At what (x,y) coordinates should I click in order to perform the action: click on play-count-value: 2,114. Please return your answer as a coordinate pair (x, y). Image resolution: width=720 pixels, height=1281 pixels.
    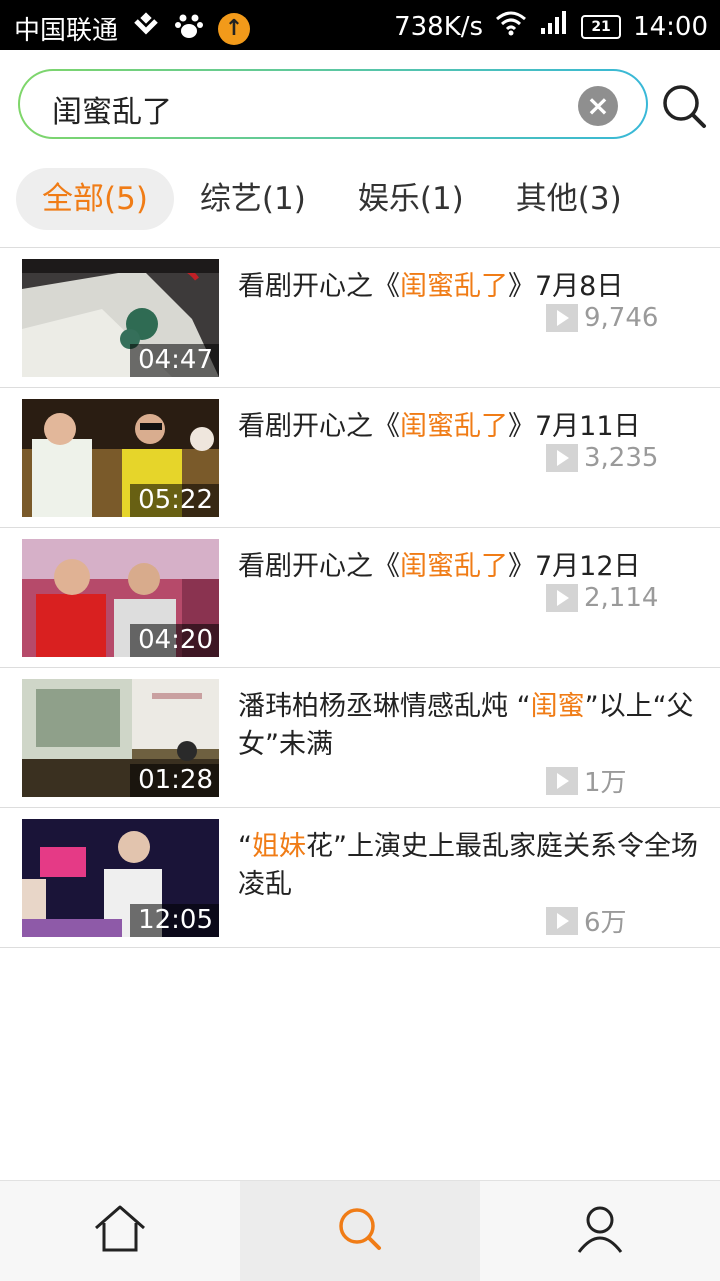
    Looking at the image, I should click on (621, 598).